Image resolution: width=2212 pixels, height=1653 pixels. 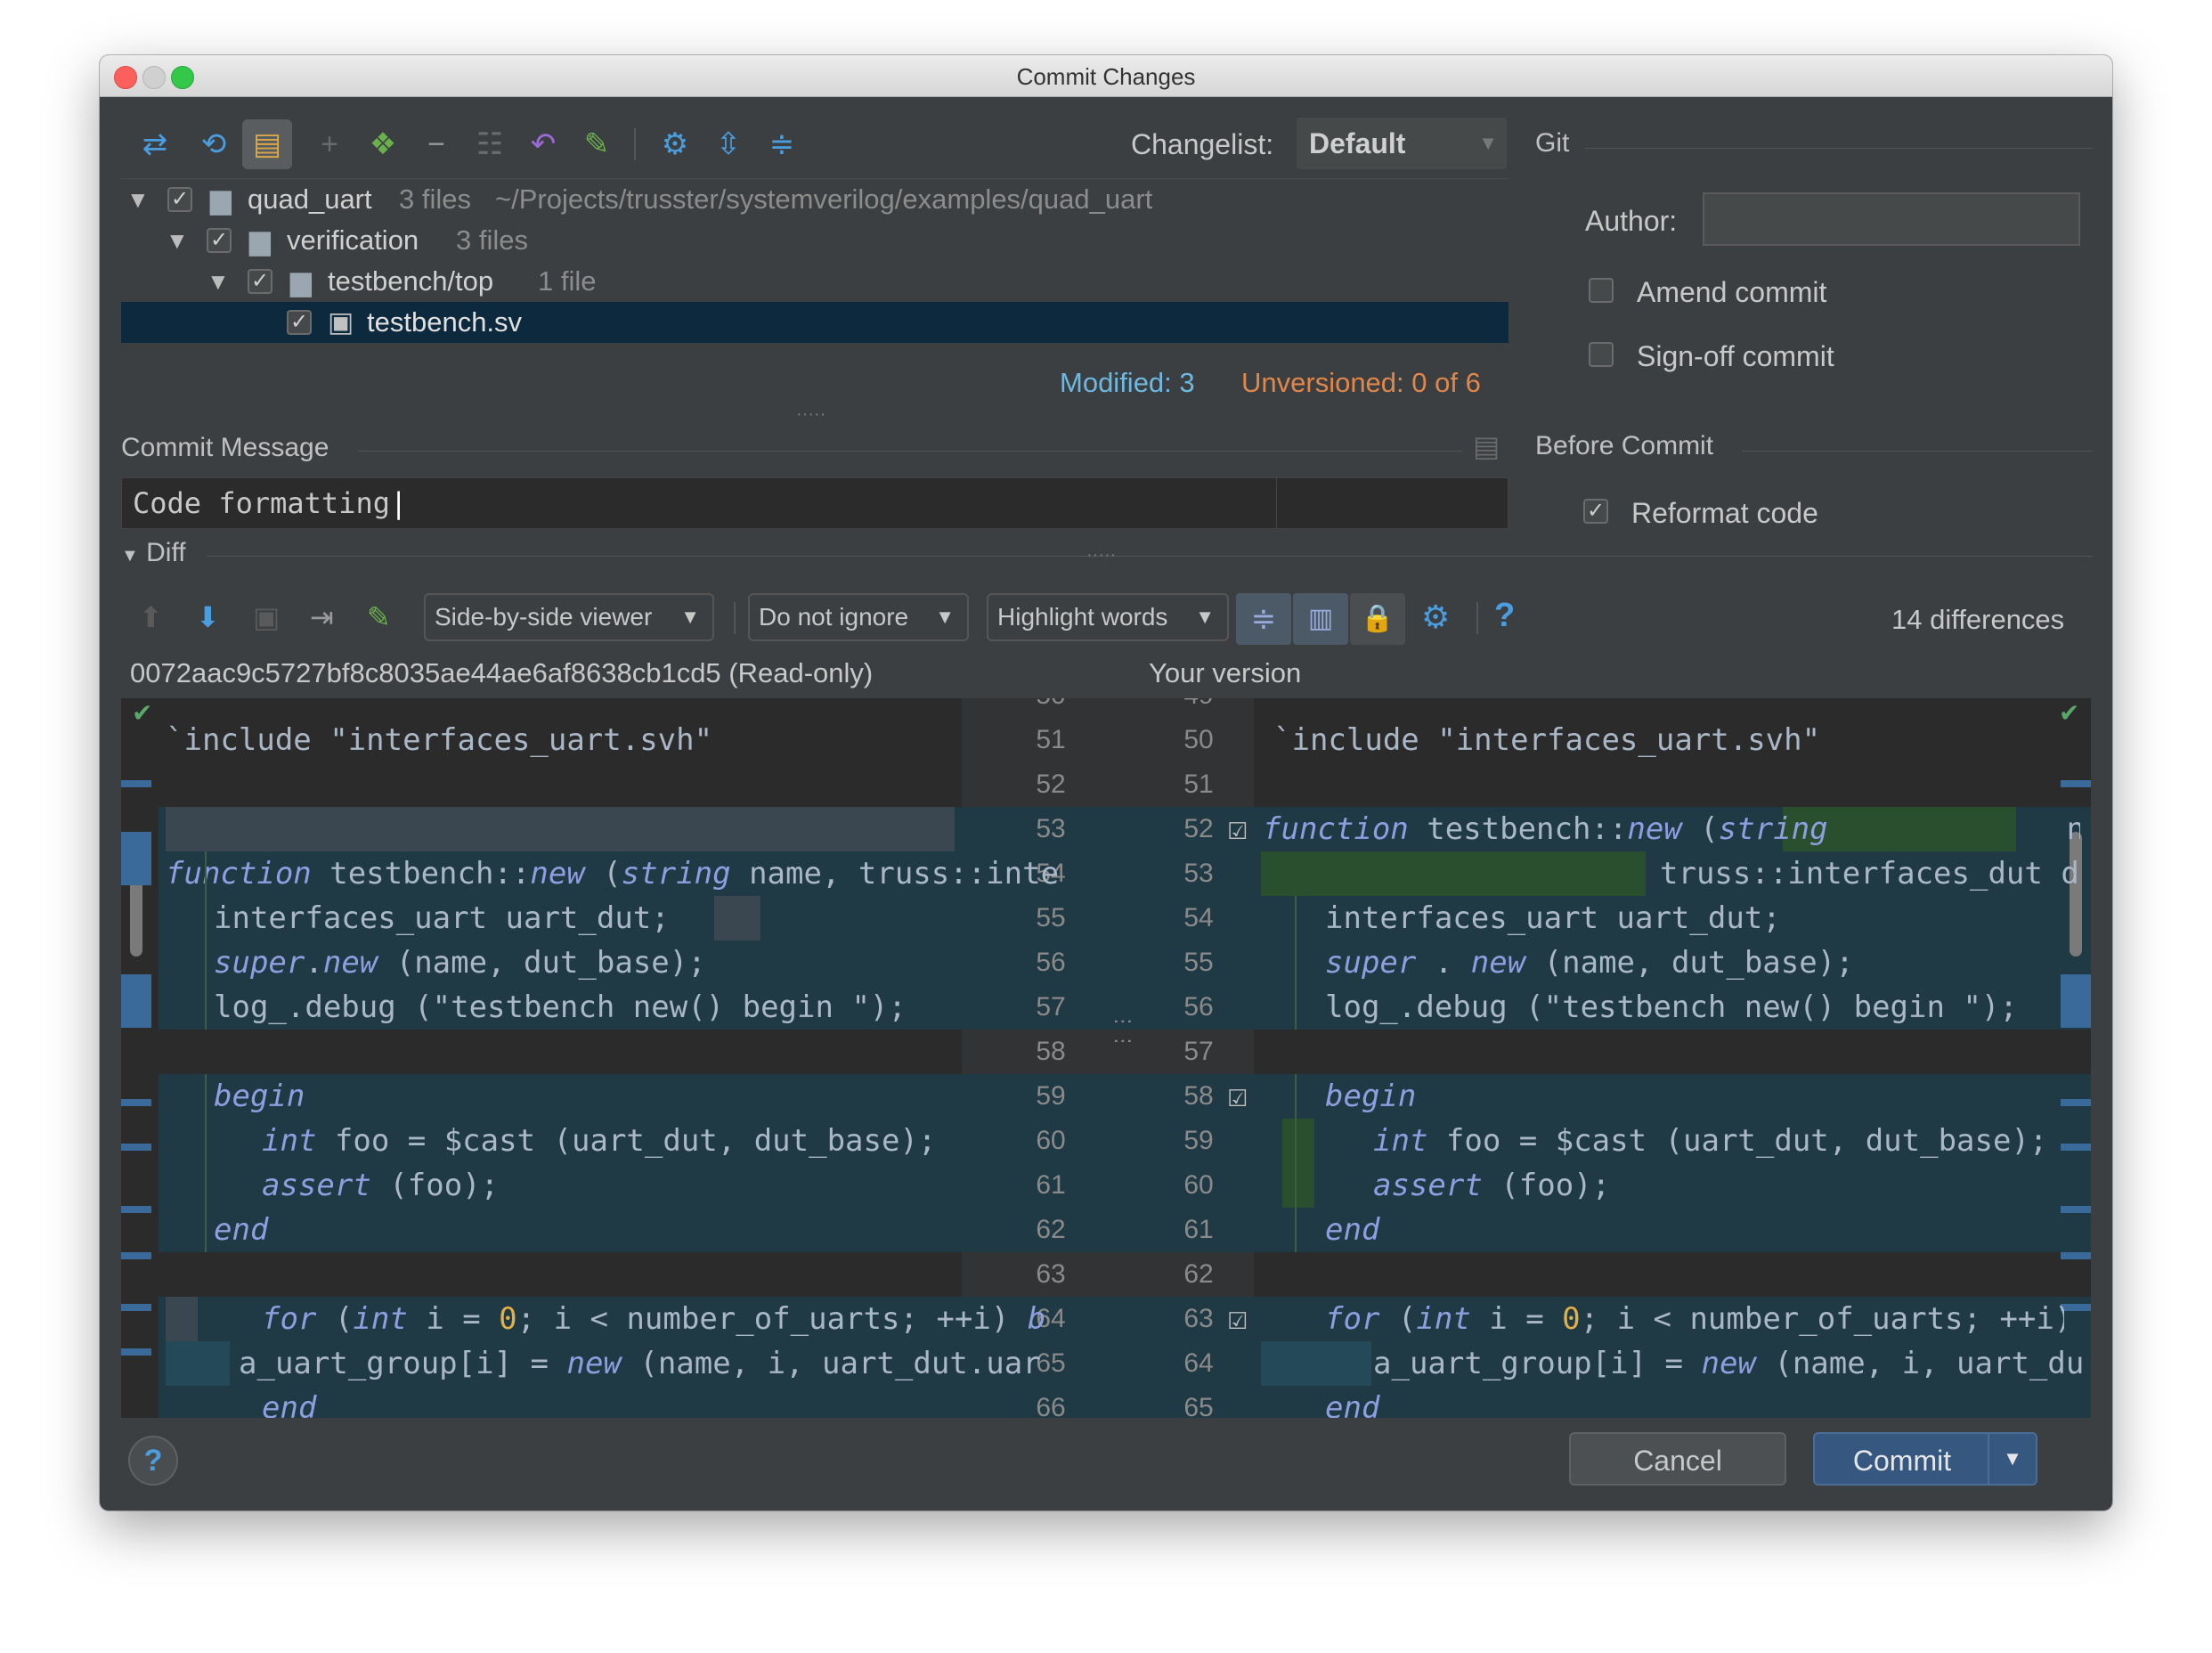 I want to click on refresh-icon: ⇄, so click(x=155, y=144).